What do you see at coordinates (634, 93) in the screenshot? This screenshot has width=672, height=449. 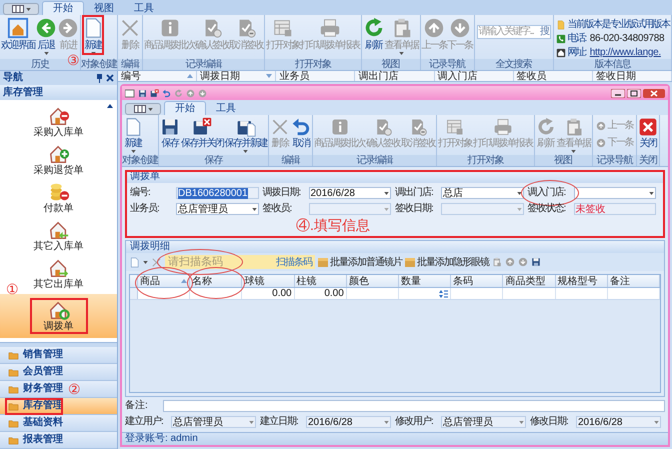 I see `maximize-icon` at bounding box center [634, 93].